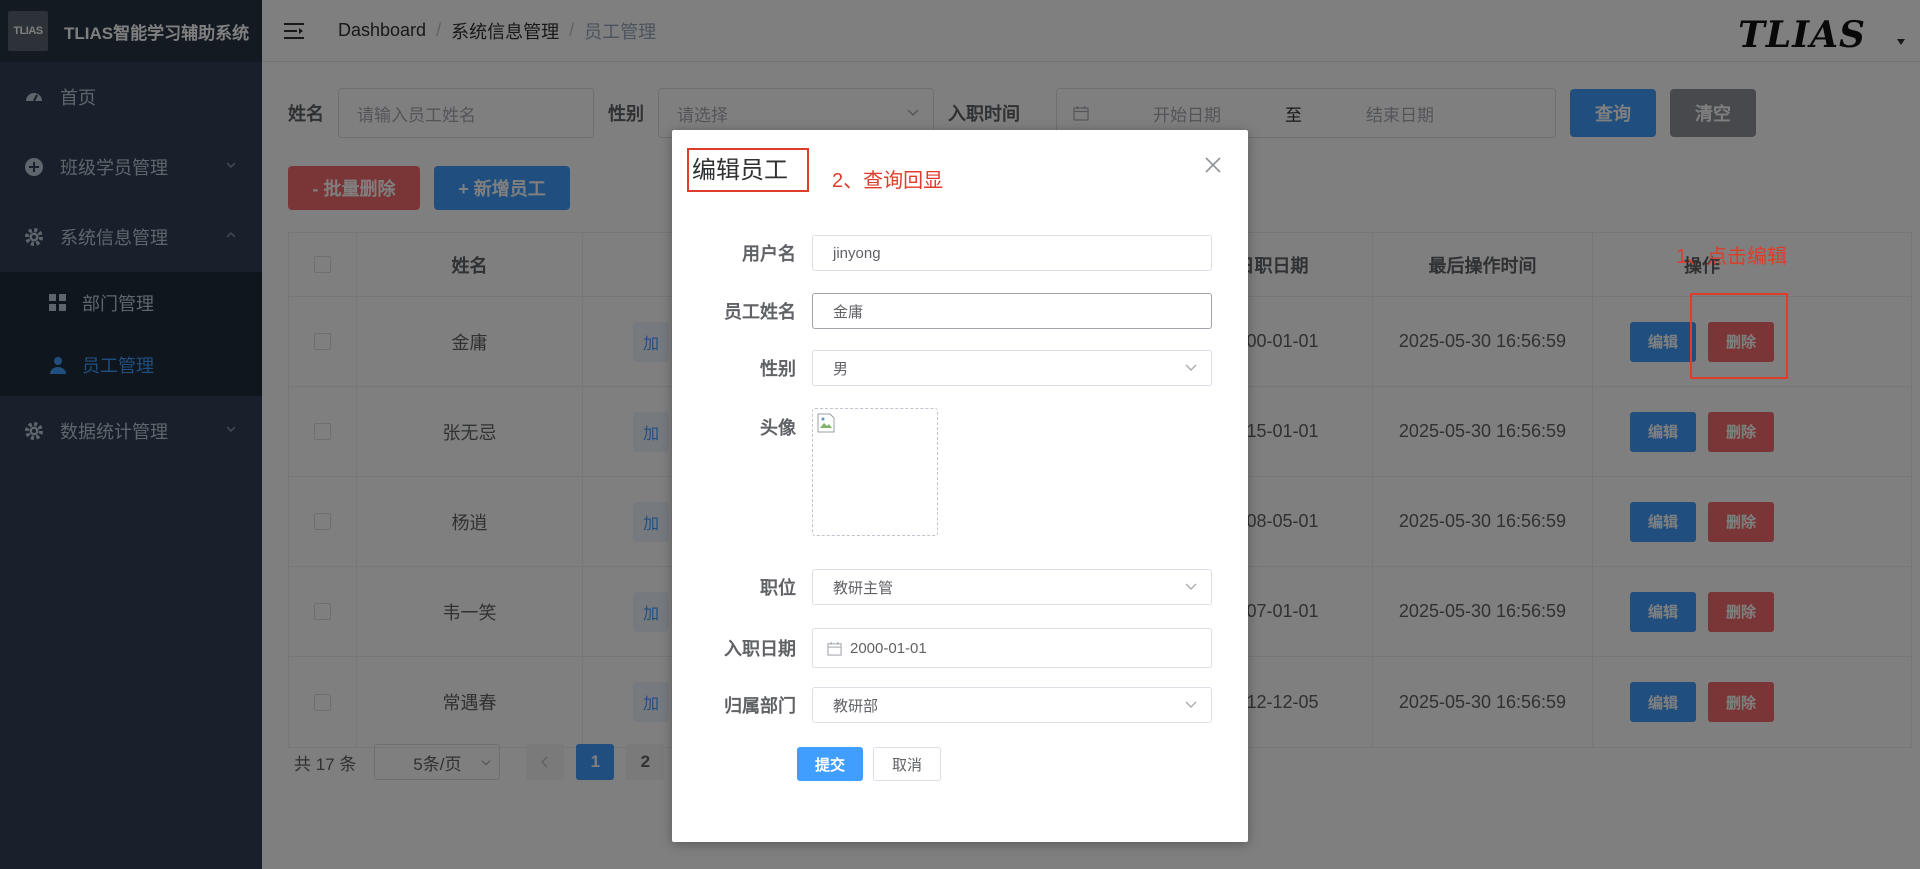 The height and width of the screenshot is (869, 1920). I want to click on avatar-uploader, so click(875, 472).